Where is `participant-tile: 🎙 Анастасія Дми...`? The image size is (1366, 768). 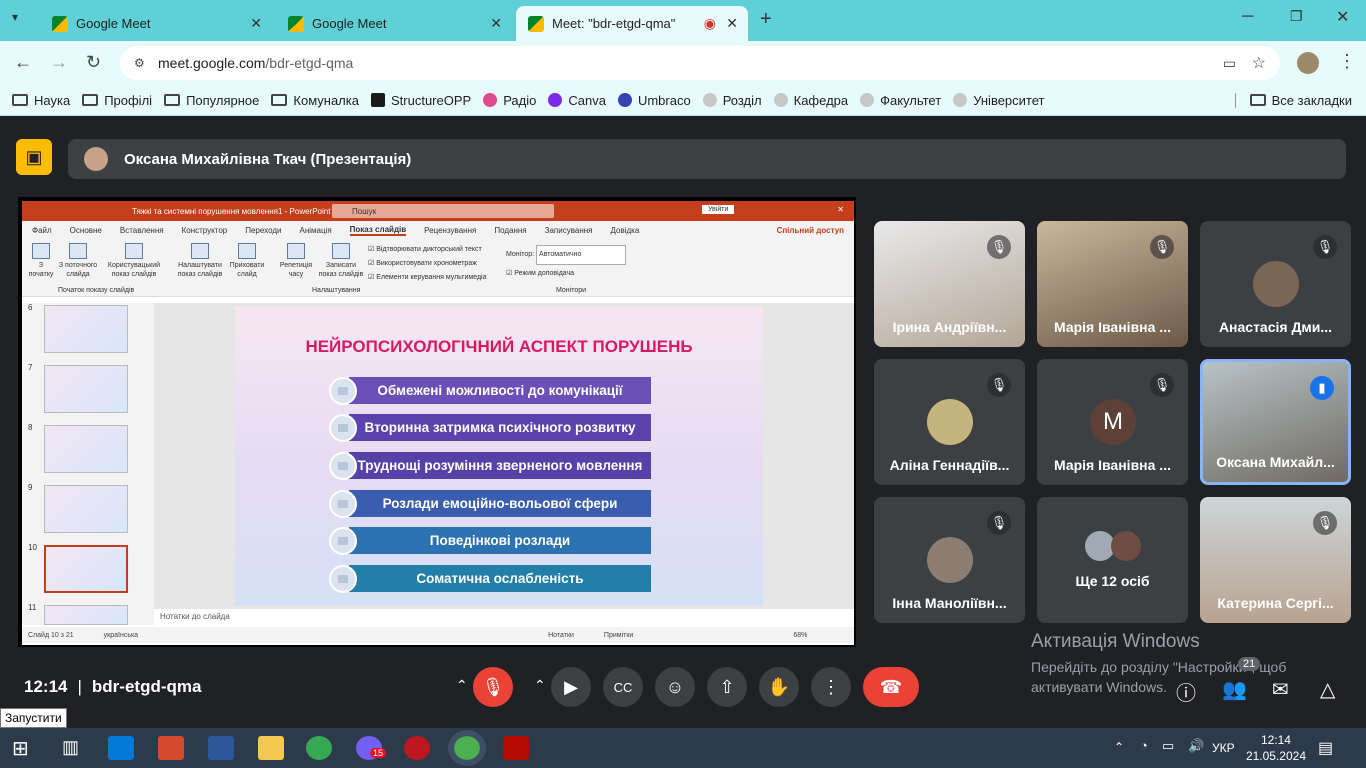
participant-tile: 🎙 Анастасія Дми... is located at coordinates (1275, 284).